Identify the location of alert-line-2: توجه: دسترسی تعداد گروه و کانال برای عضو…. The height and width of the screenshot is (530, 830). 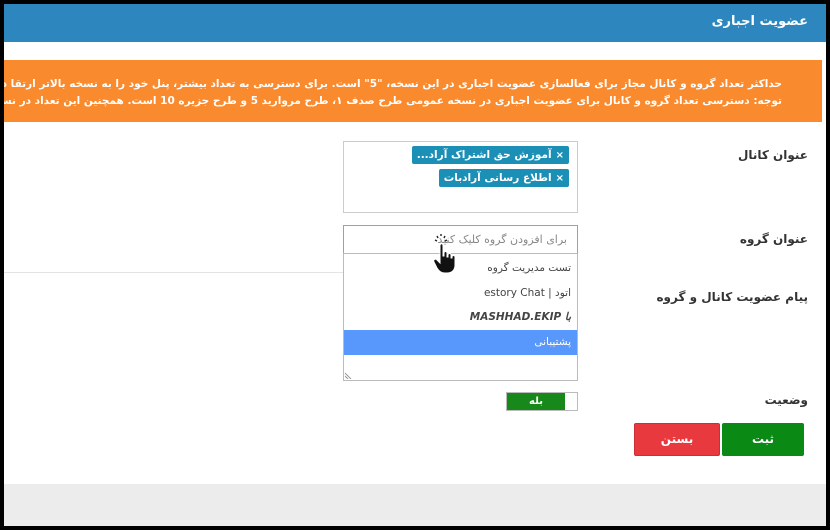
(393, 101).